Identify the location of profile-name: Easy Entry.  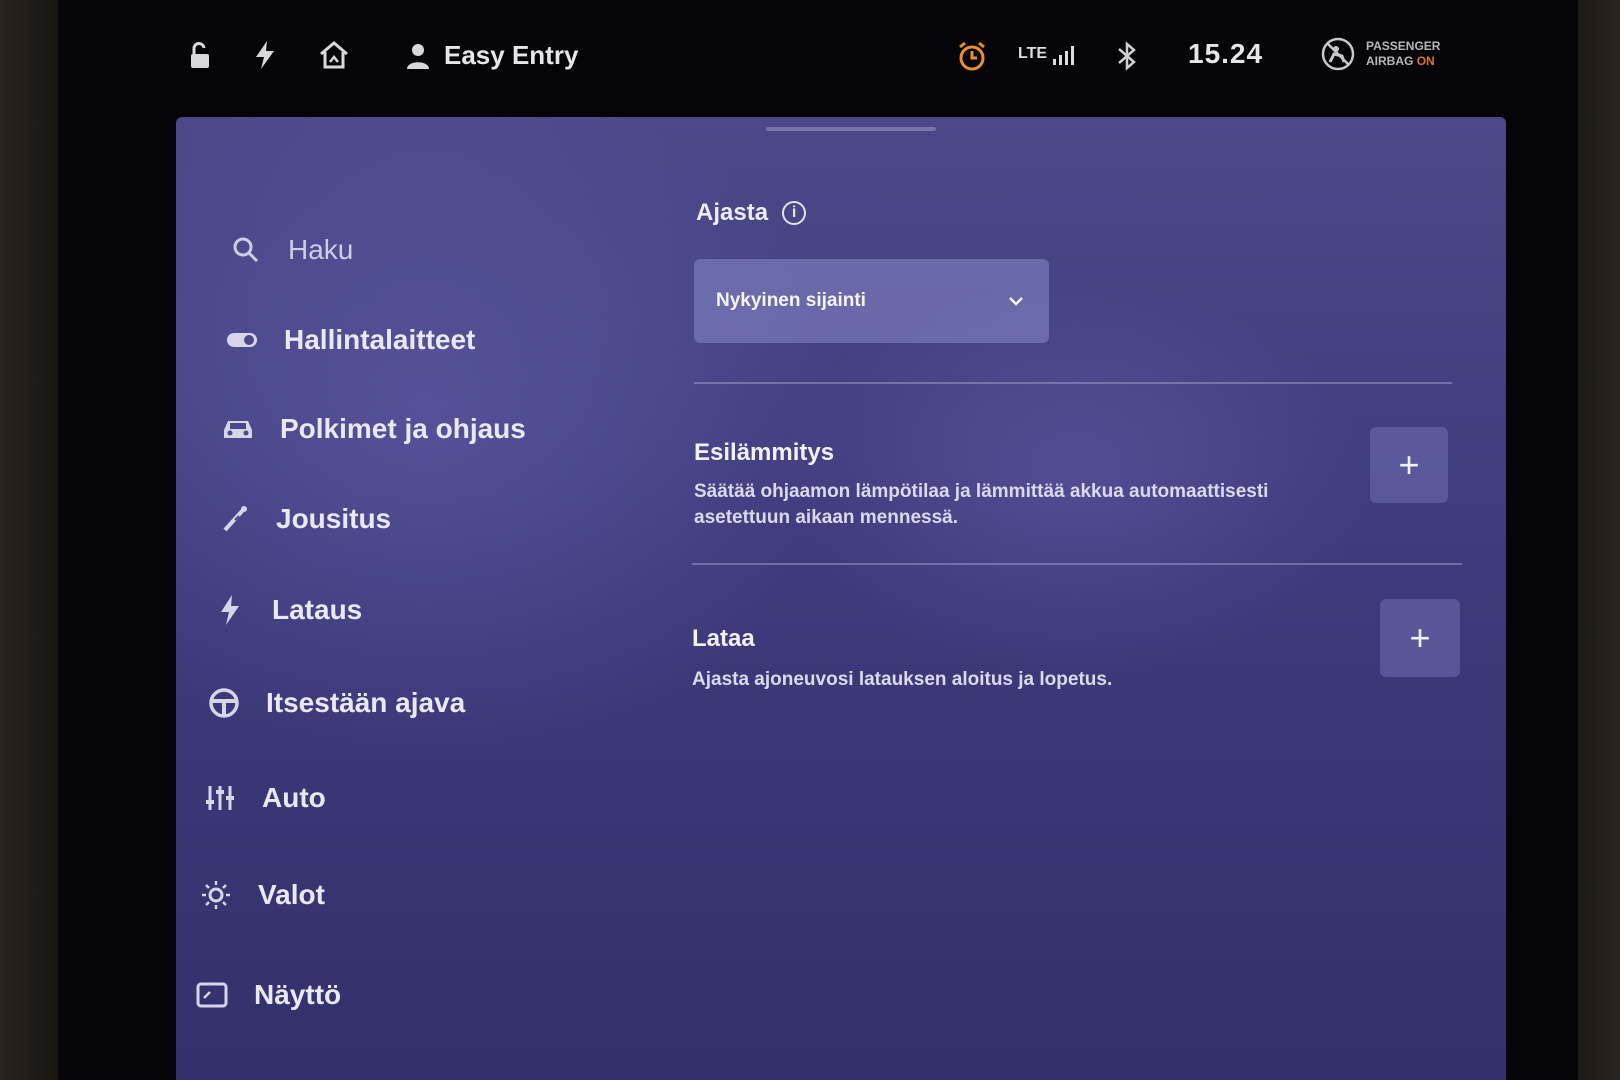
(511, 55).